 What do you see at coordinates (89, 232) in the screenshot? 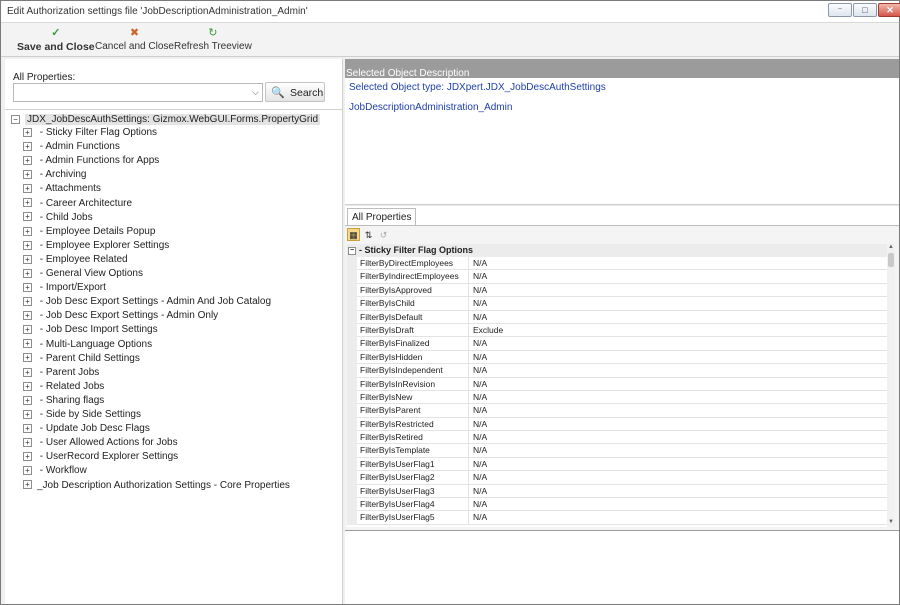
I see `tree-item: + - Employee Details Popup` at bounding box center [89, 232].